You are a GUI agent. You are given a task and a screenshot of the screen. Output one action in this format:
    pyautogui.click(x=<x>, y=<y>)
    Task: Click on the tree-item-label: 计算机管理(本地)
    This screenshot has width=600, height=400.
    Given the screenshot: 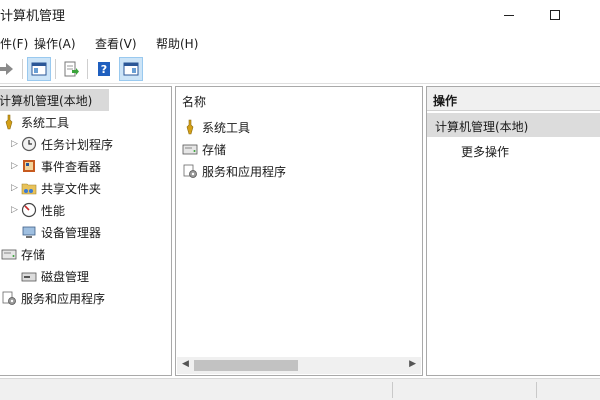 What is the action you would take?
    pyautogui.click(x=46, y=100)
    